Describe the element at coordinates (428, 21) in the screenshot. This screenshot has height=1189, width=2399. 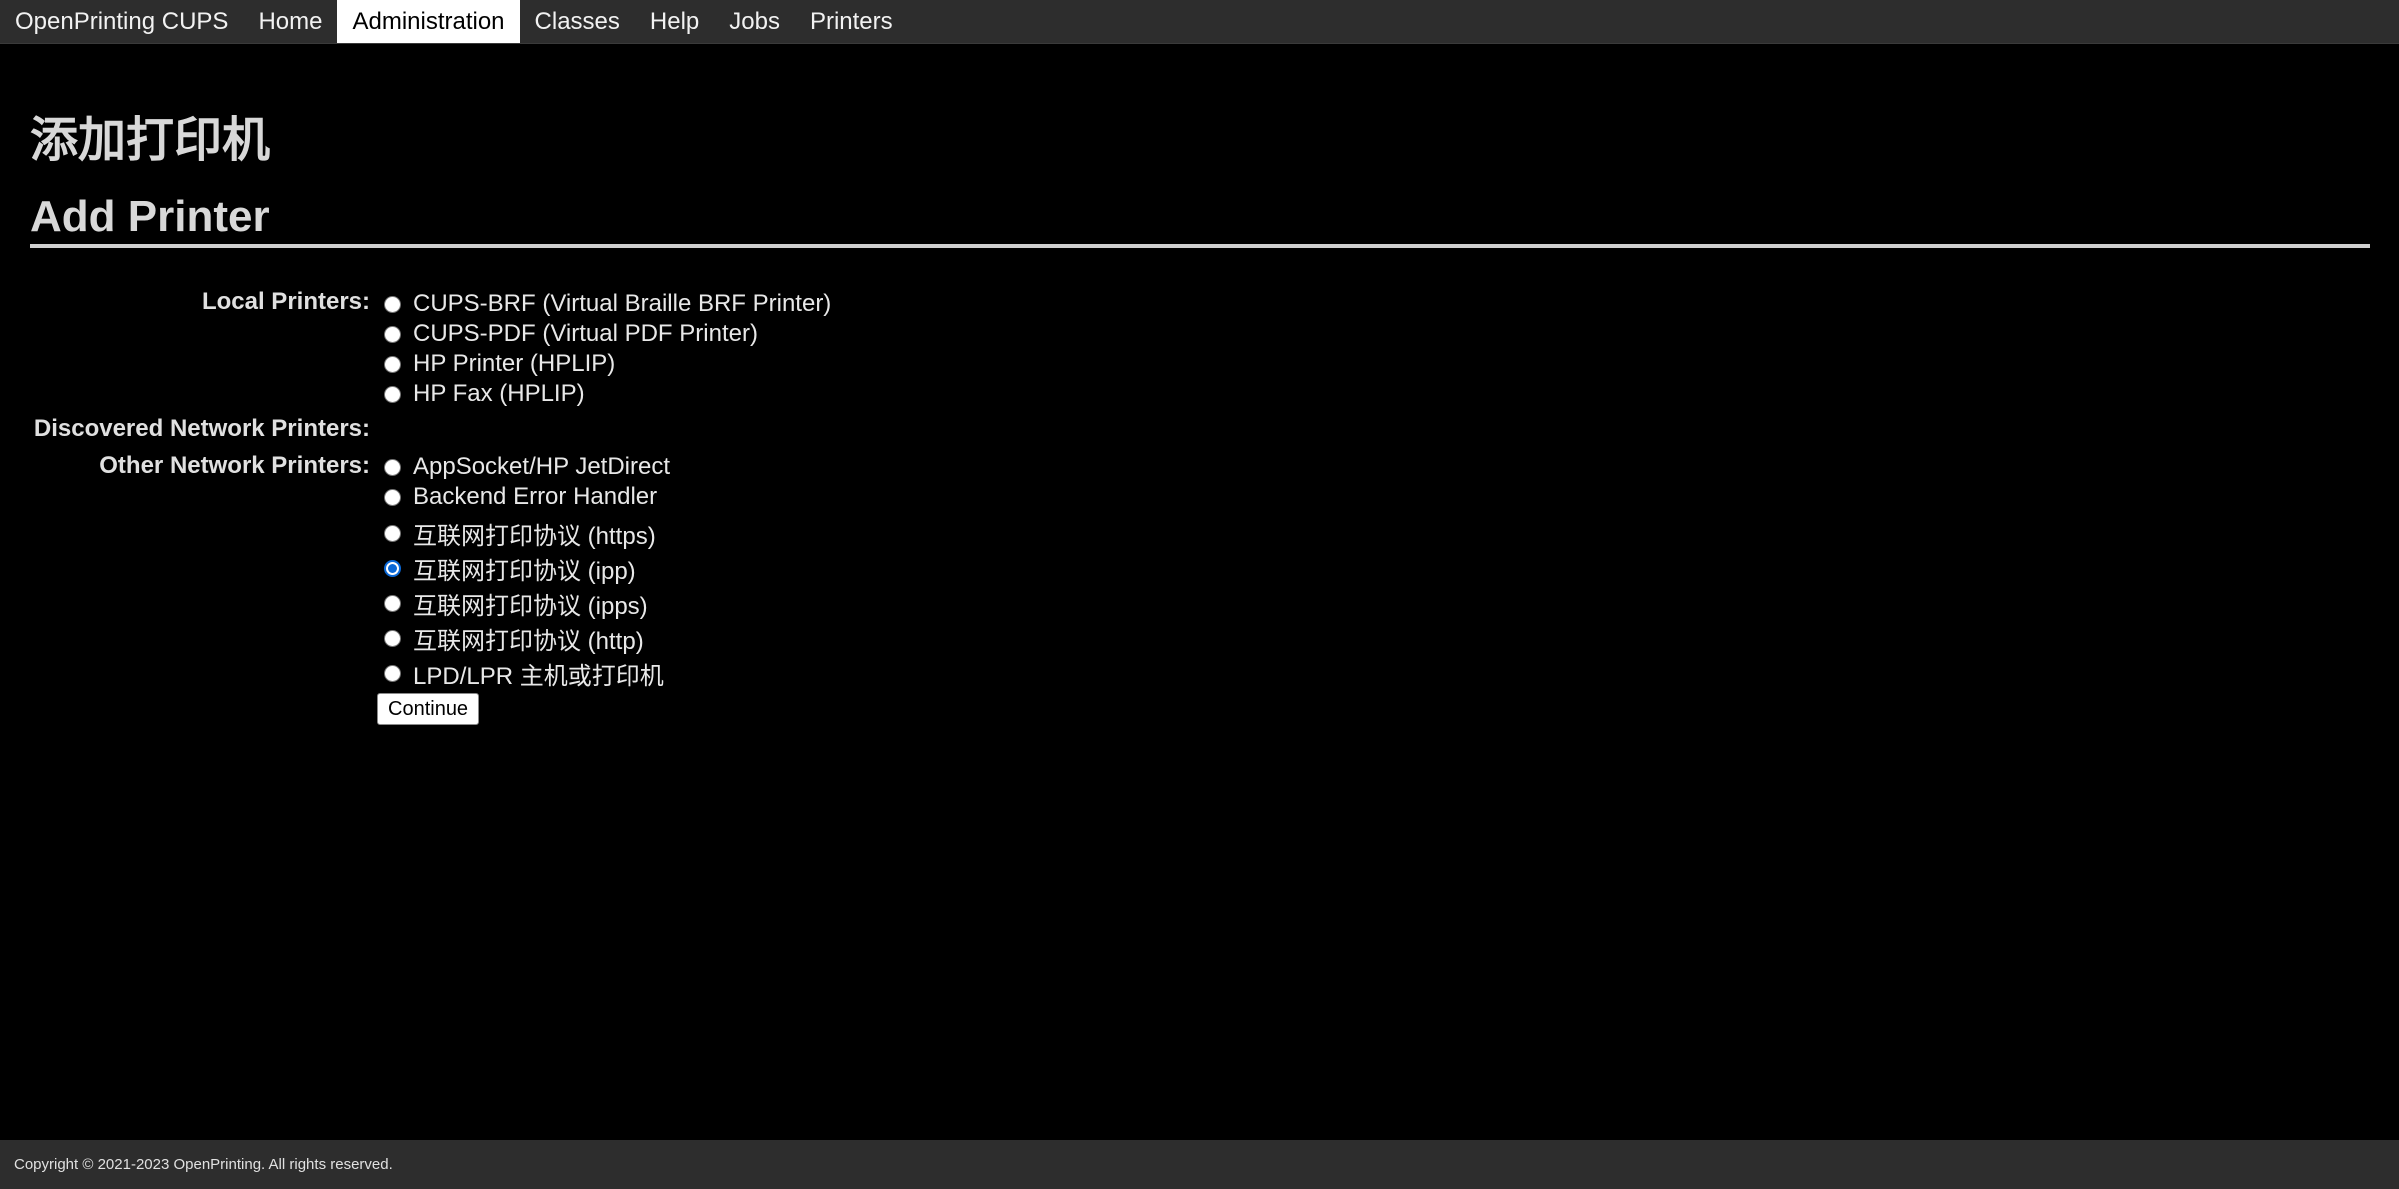
I see `nav-administration: Administration` at that location.